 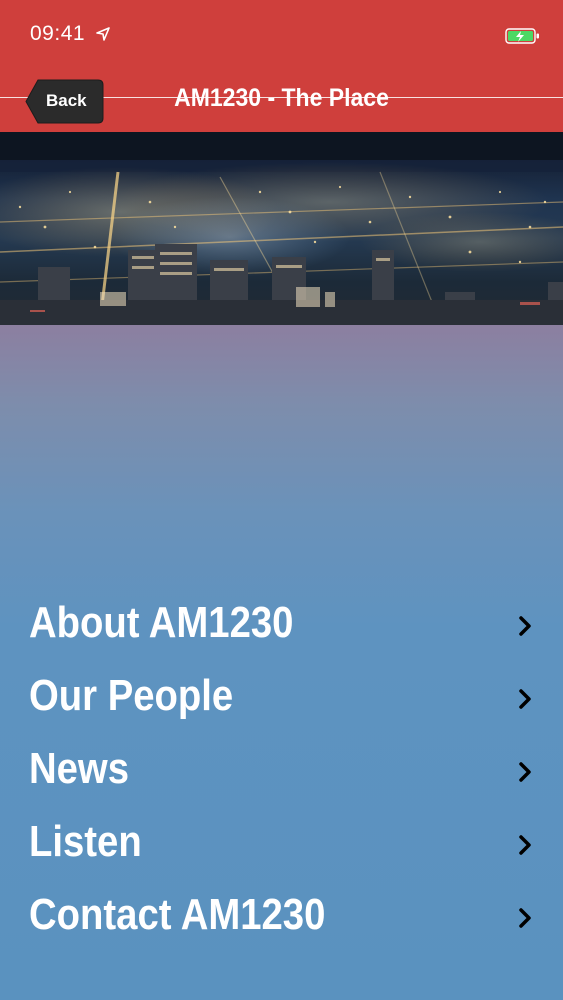 What do you see at coordinates (281, 98) in the screenshot?
I see `page-title: AM1230 - The Place` at bounding box center [281, 98].